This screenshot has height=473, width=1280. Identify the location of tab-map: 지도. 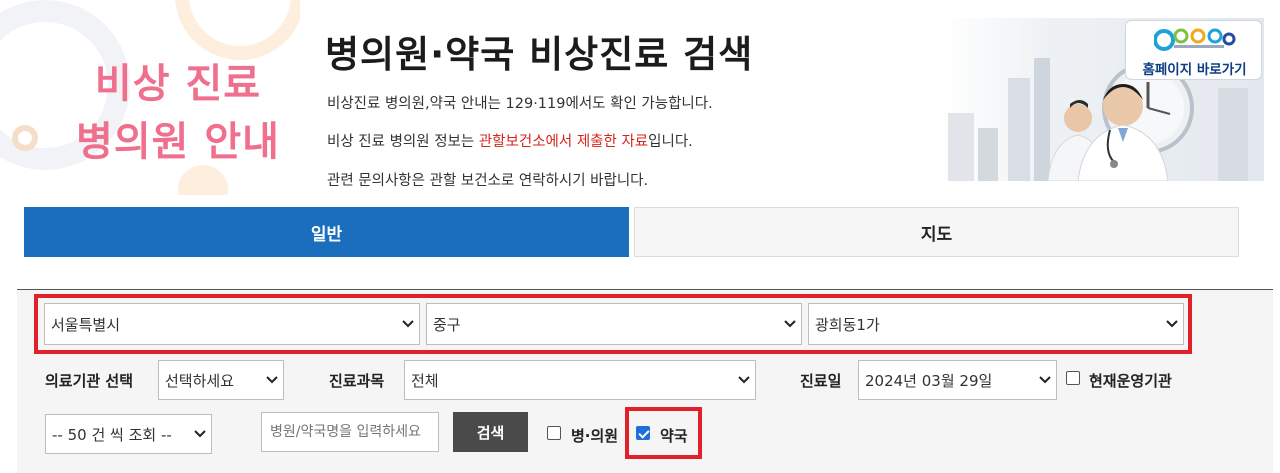
(936, 232).